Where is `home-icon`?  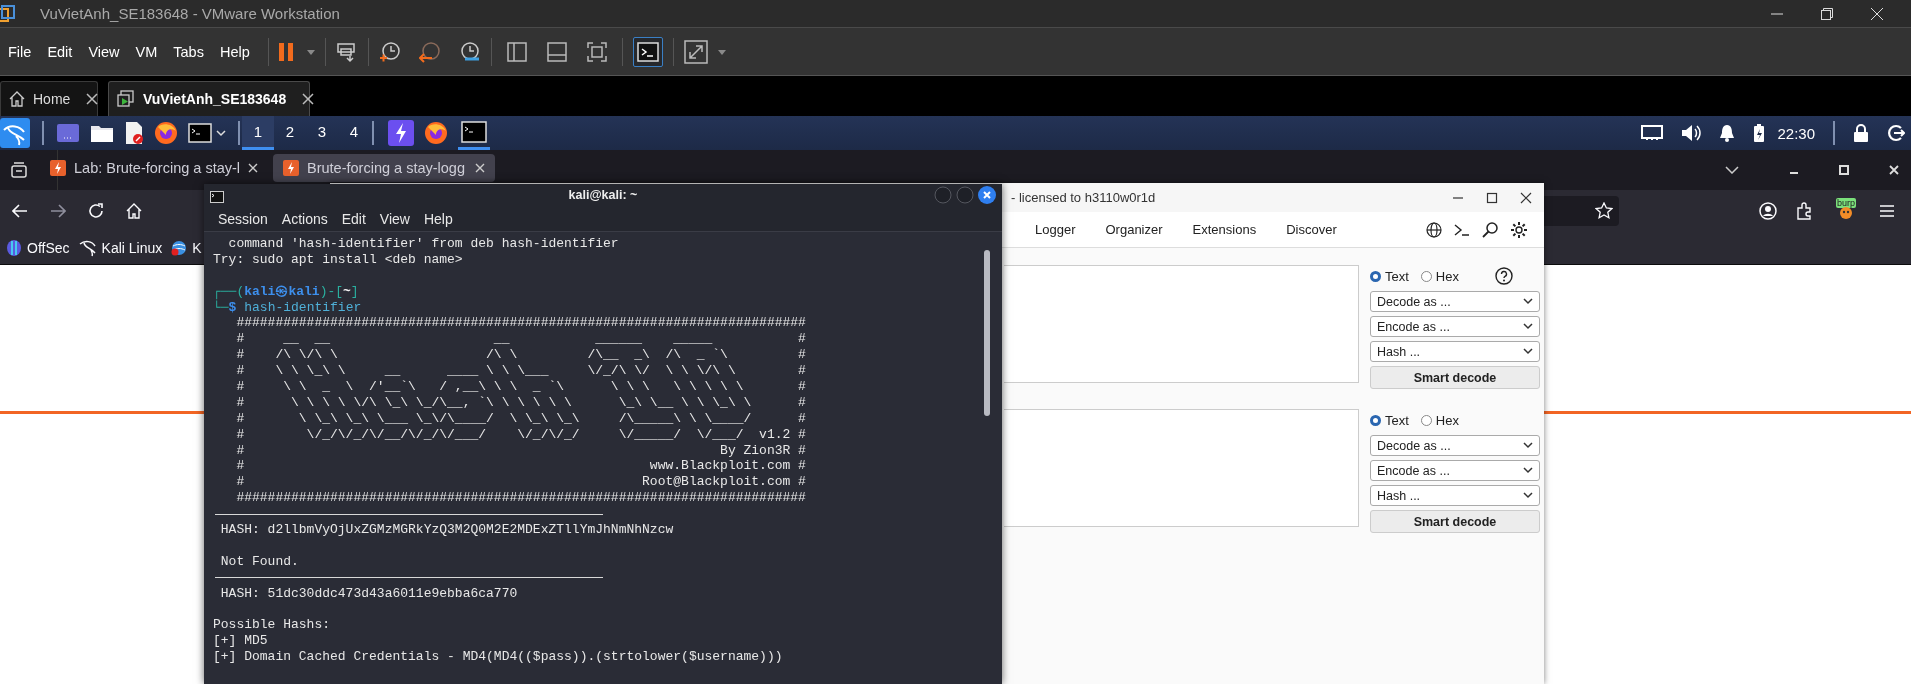 home-icon is located at coordinates (134, 211).